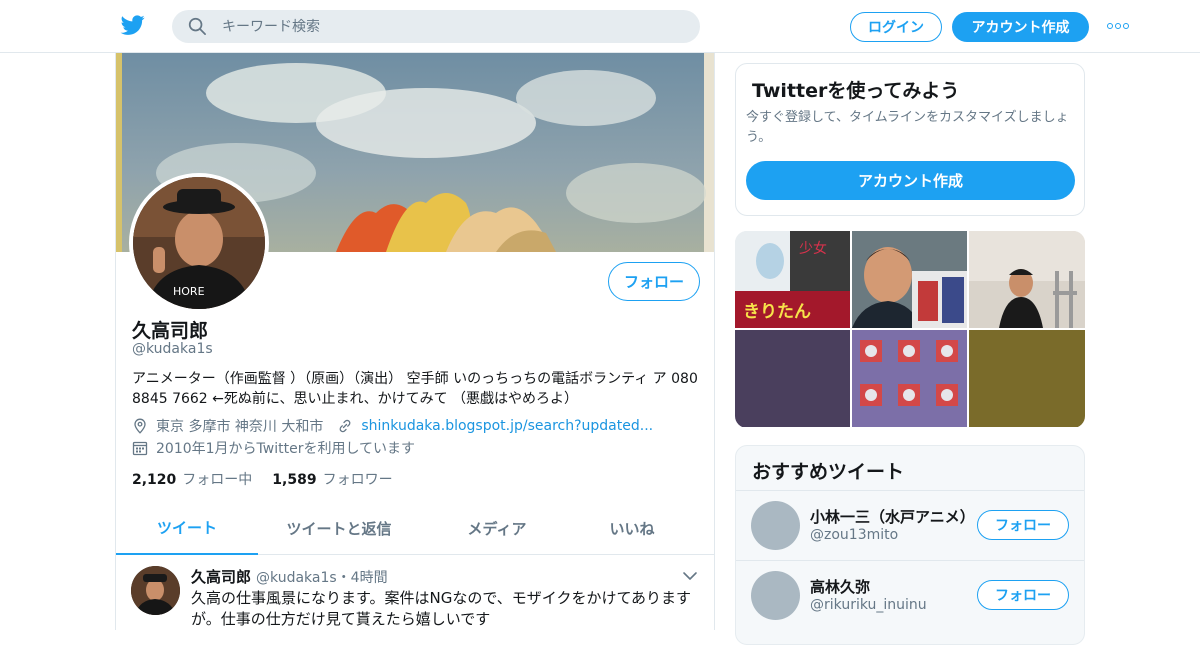 The image size is (1200, 645). What do you see at coordinates (172, 349) in the screenshot?
I see `profile-handle: @kudaka1s` at bounding box center [172, 349].